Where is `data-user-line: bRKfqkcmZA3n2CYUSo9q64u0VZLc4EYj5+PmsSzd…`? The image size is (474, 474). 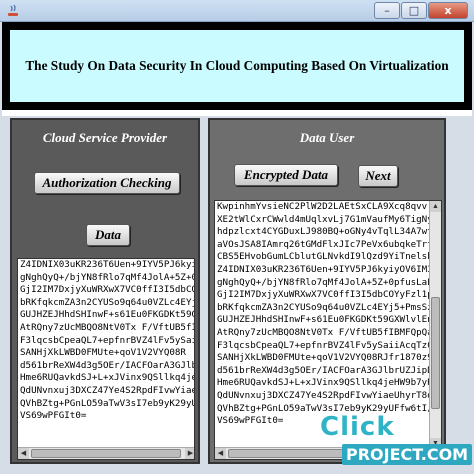
data-user-line: bRKfqkcmZA3n2CYUSo9q64u0VZLc4EYj5+PmsSzd… is located at coordinates (329, 307).